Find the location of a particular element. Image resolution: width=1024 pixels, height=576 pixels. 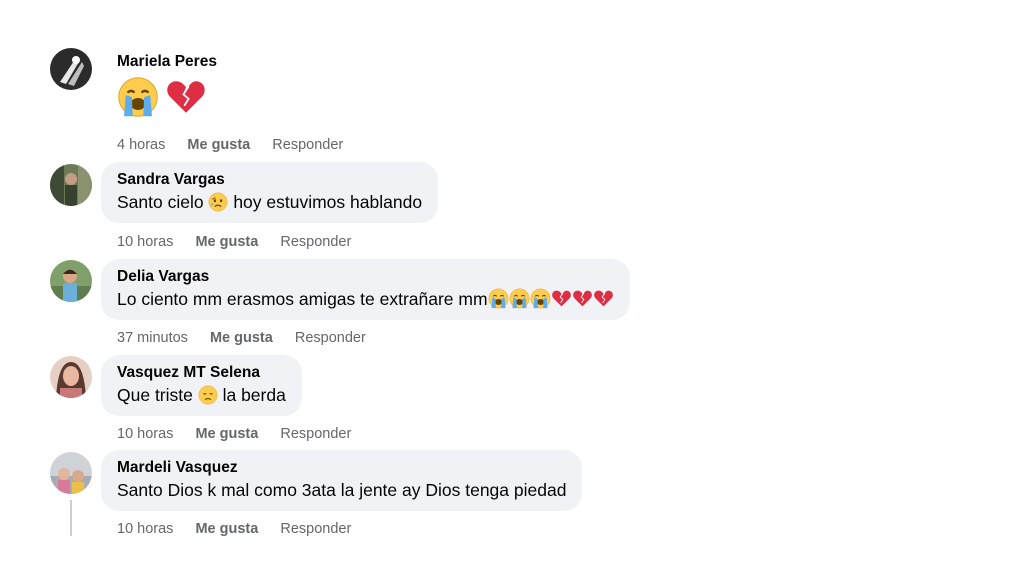

comment-bubble: Vasquez MT Selena Que triste la berda is located at coordinates (201, 385).